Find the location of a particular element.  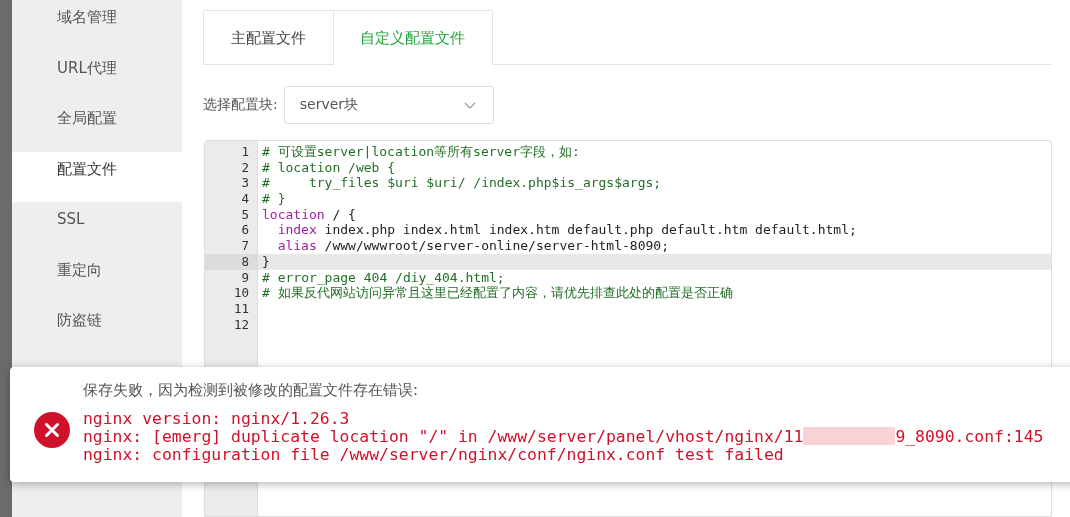

sidebar-item: 防盗链 is located at coordinates (97, 328).